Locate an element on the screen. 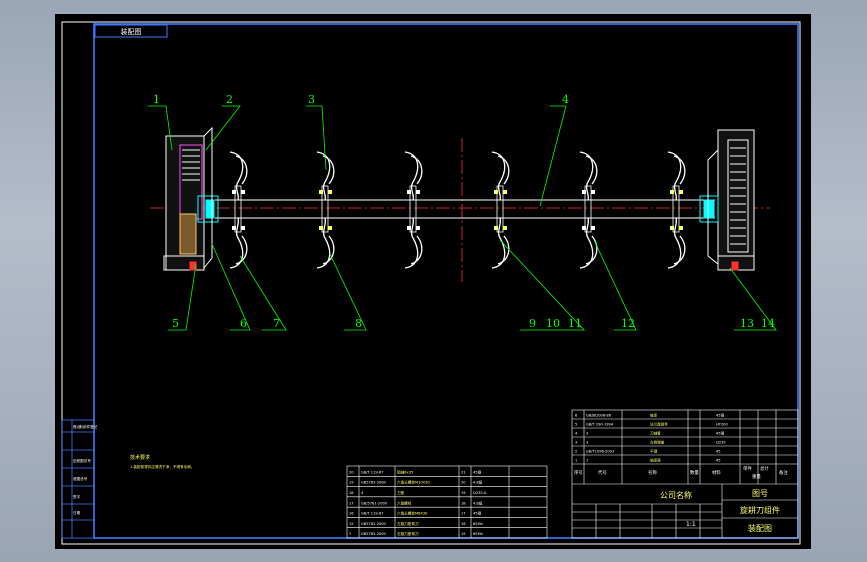 Image resolution: width=867 pixels, height=562 pixels. company-name: 公司名称 is located at coordinates (676, 495).